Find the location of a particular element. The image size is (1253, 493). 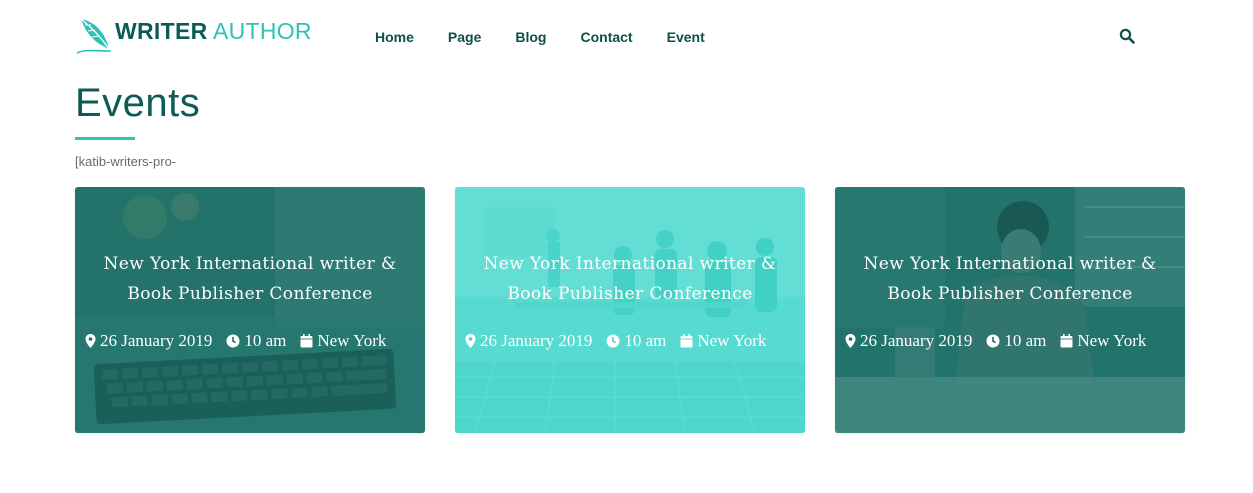

nav-page: Page is located at coordinates (464, 37).